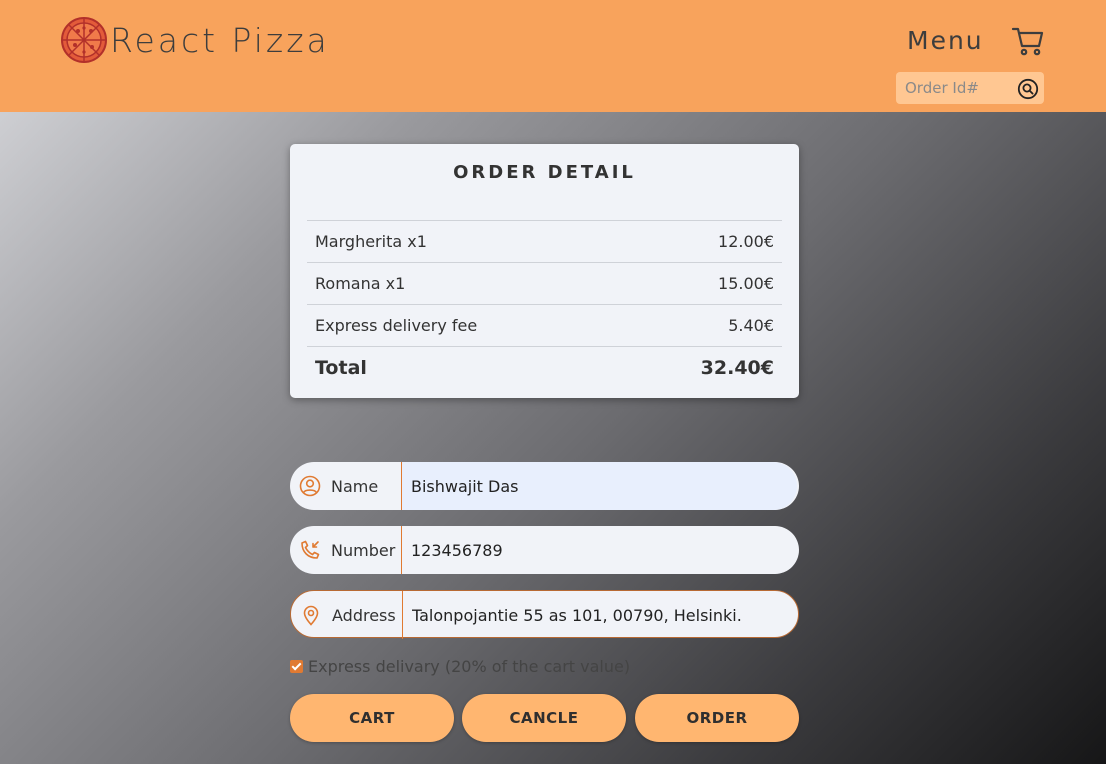 Image resolution: width=1106 pixels, height=764 pixels. I want to click on address-label-group: Address, so click(347, 615).